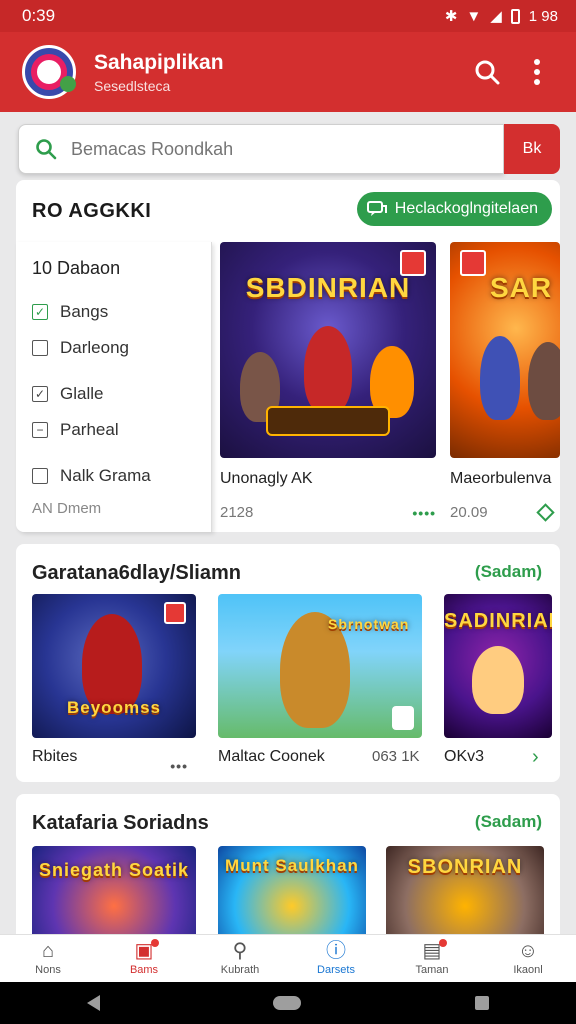  Describe the element at coordinates (528, 951) in the screenshot. I see `profile-icon: ☺` at that location.